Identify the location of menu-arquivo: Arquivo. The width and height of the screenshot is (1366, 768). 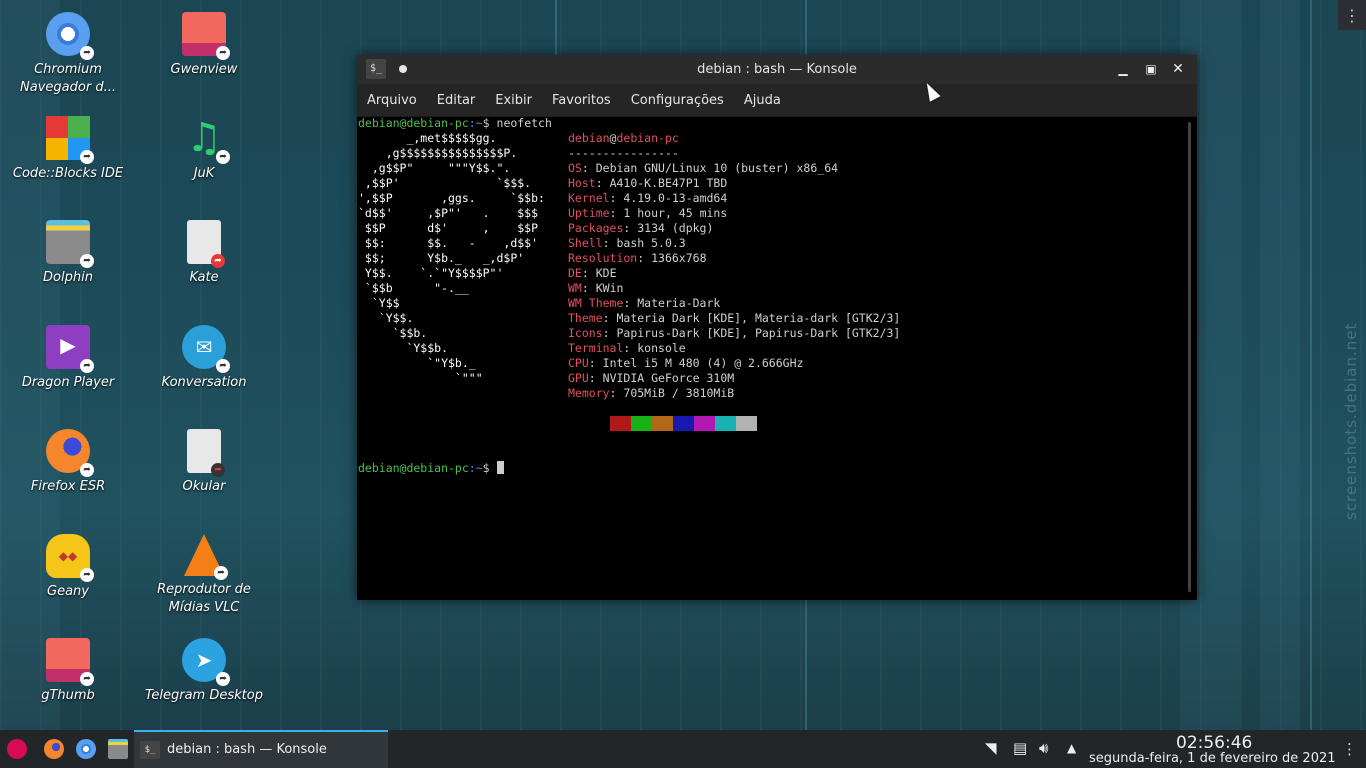
(392, 100).